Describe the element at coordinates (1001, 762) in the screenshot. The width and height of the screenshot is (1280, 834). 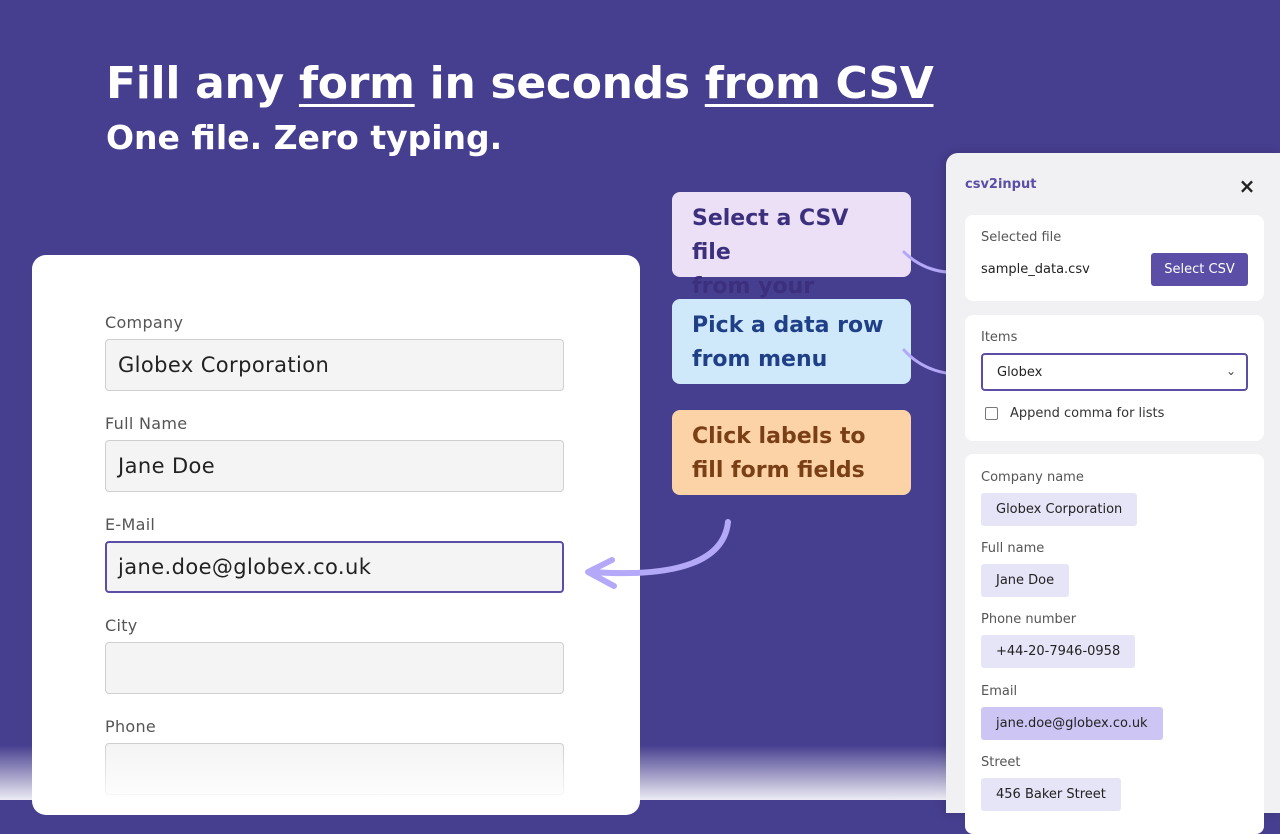
I see `street-label: Street` at that location.